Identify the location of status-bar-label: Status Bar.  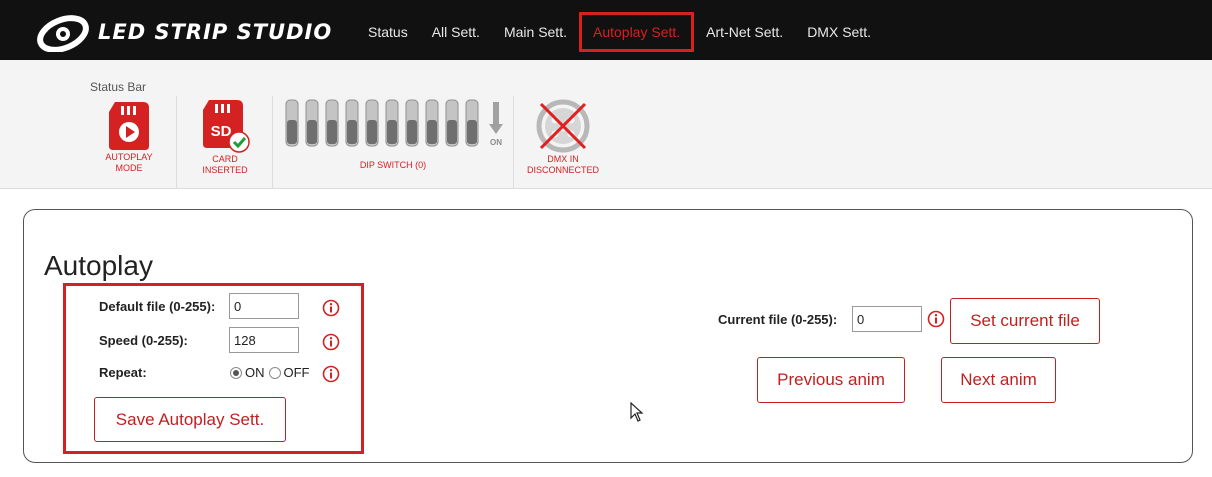
(118, 87).